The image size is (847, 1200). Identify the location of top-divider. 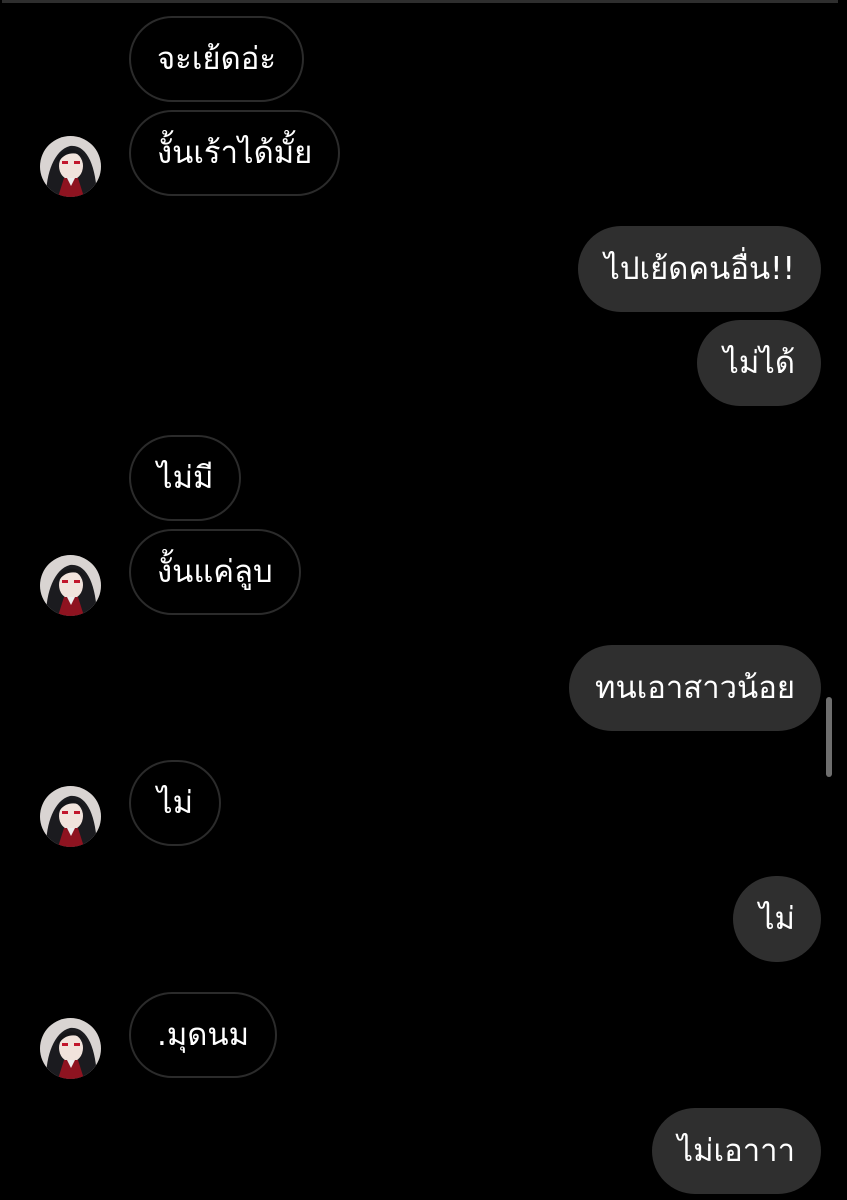
(420, 1).